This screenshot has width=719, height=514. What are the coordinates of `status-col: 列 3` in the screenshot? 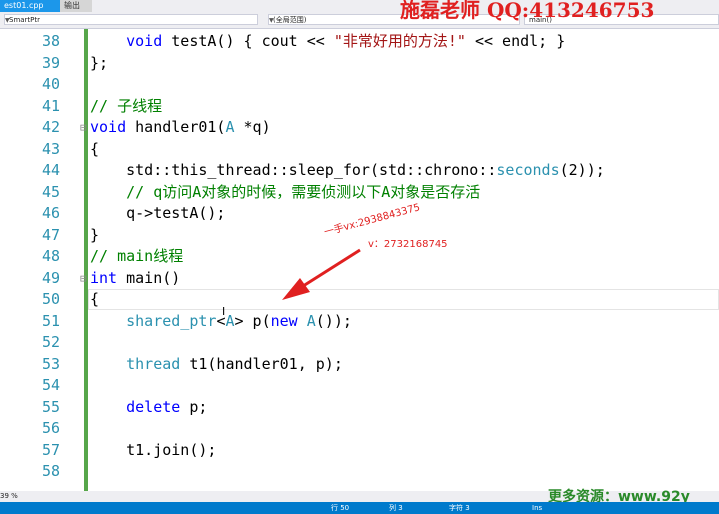 It's located at (396, 508).